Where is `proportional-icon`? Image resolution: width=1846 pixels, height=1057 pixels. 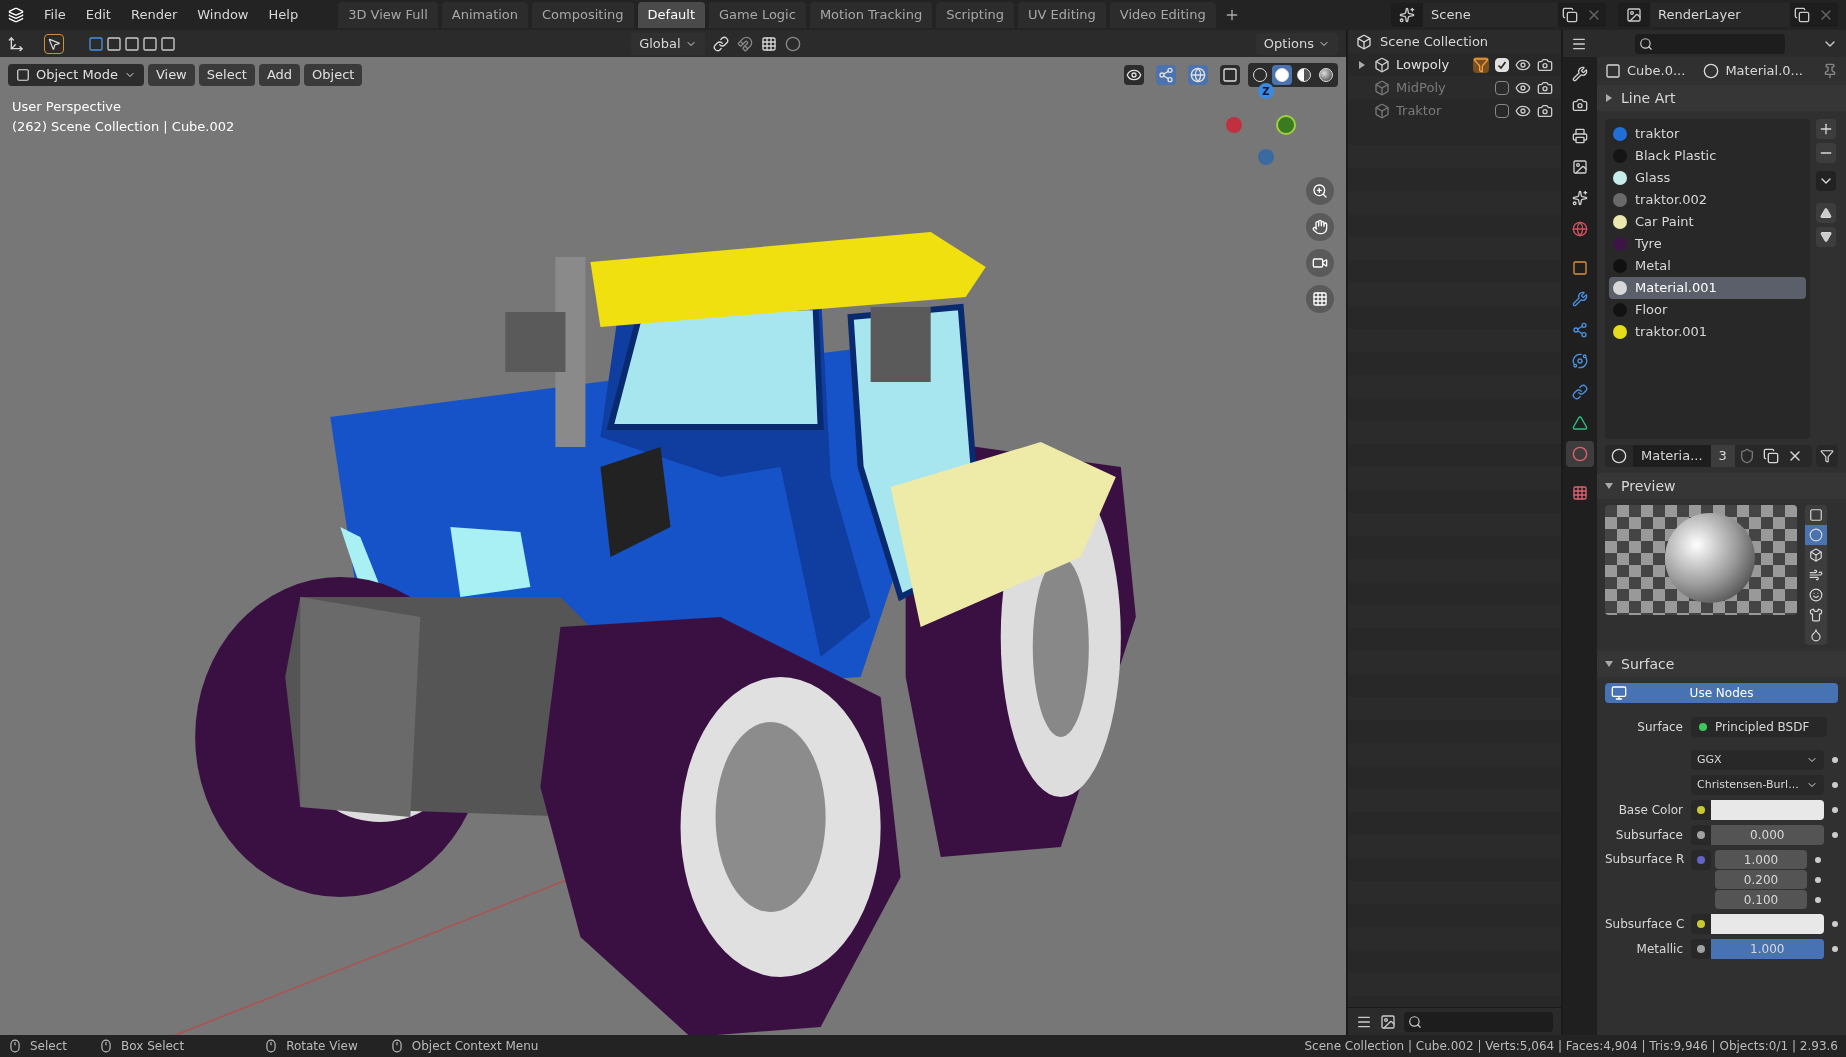
proportional-icon is located at coordinates (792, 43).